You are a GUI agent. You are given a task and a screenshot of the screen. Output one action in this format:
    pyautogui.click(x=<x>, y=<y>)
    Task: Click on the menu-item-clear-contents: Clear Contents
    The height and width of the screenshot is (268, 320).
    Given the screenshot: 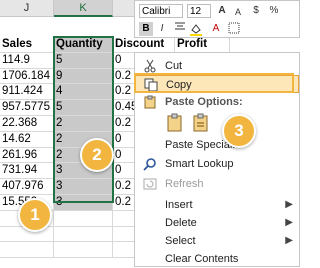 What is the action you would take?
    pyautogui.click(x=217, y=259)
    